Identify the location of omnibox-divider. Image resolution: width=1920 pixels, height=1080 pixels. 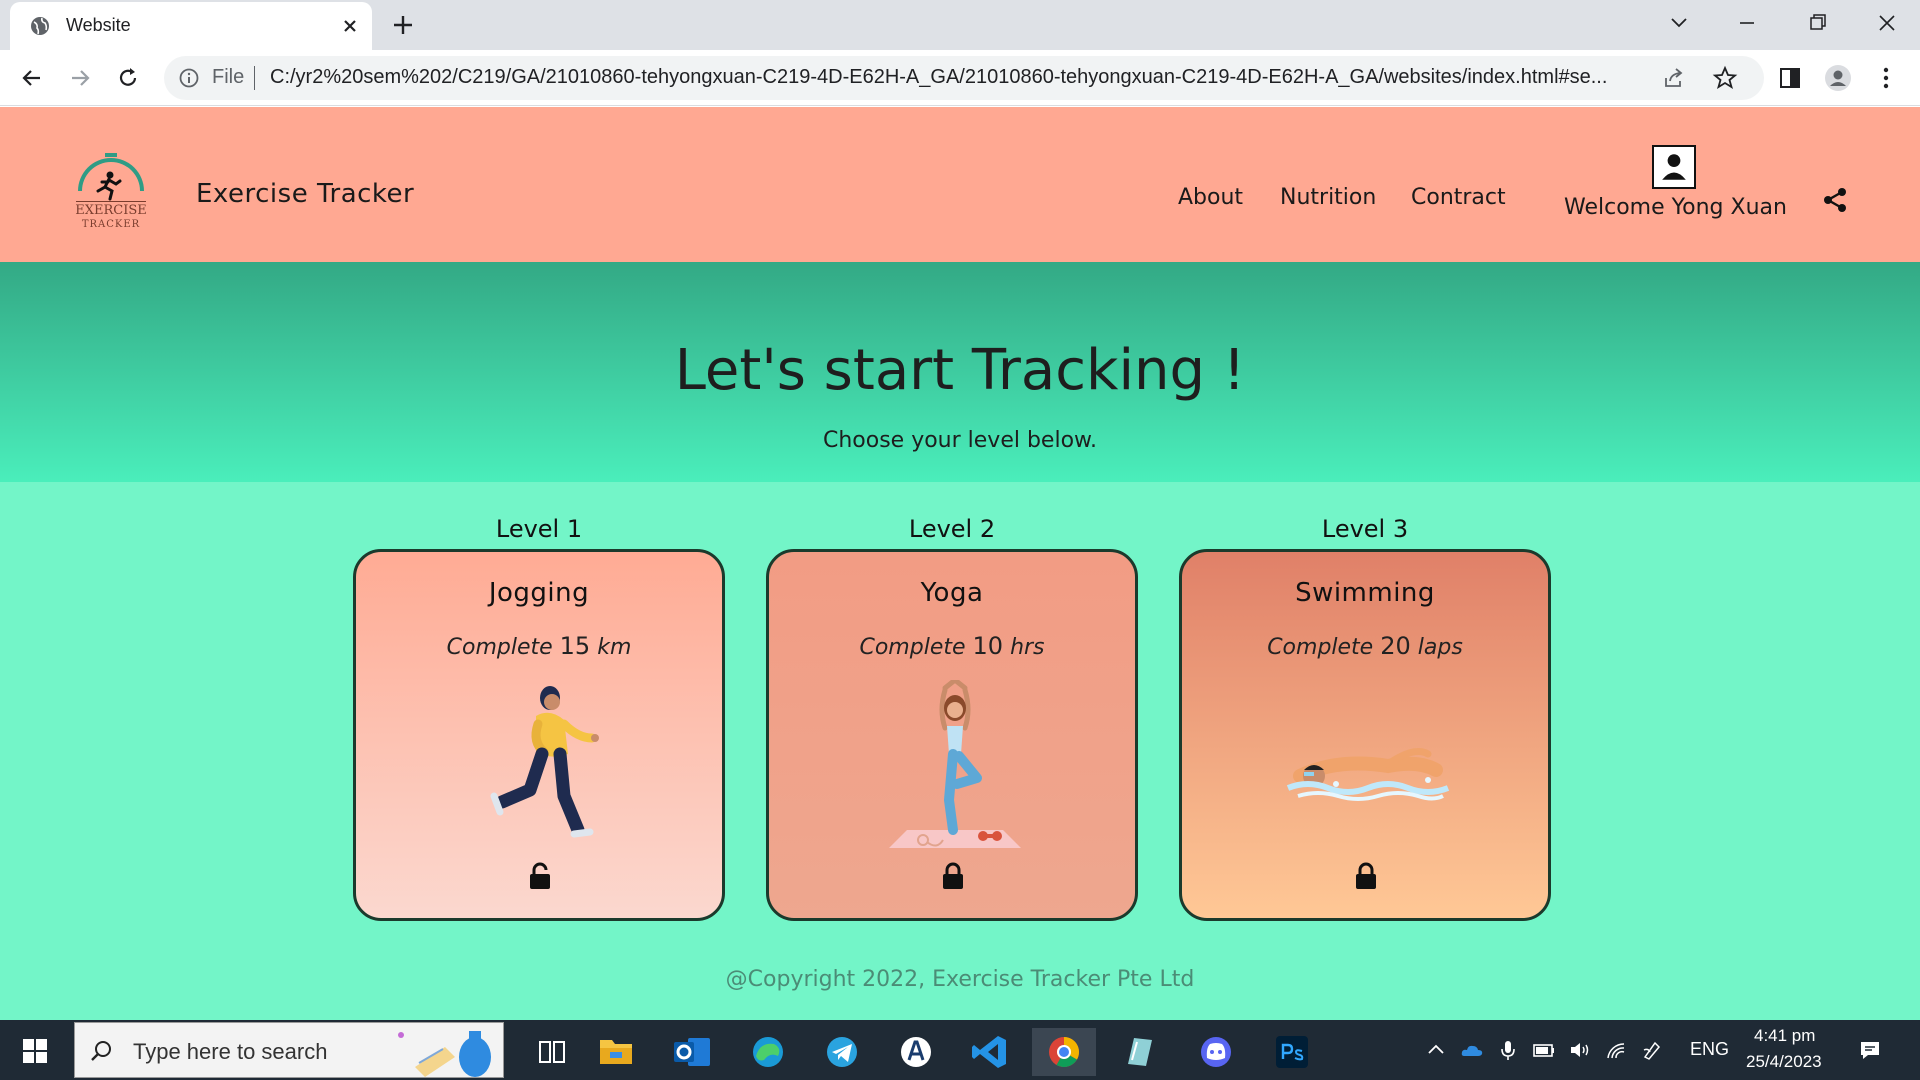
(254, 78).